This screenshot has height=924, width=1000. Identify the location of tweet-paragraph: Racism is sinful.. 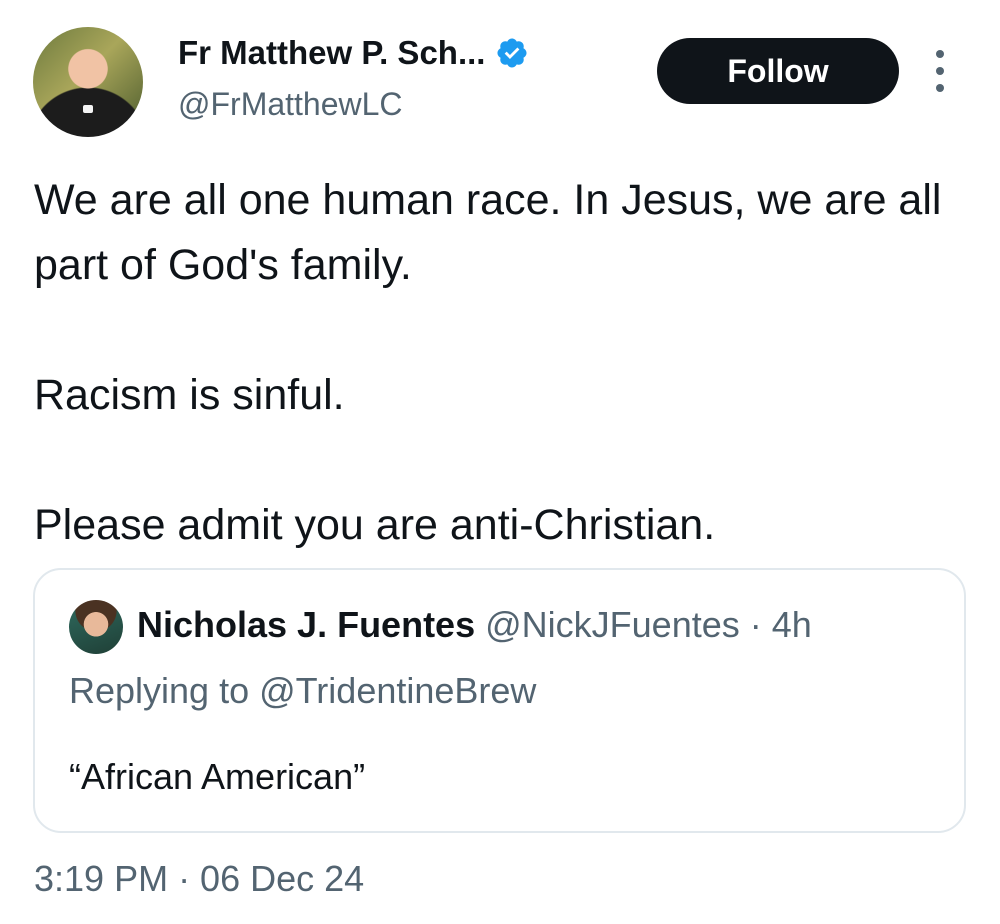
(189, 395).